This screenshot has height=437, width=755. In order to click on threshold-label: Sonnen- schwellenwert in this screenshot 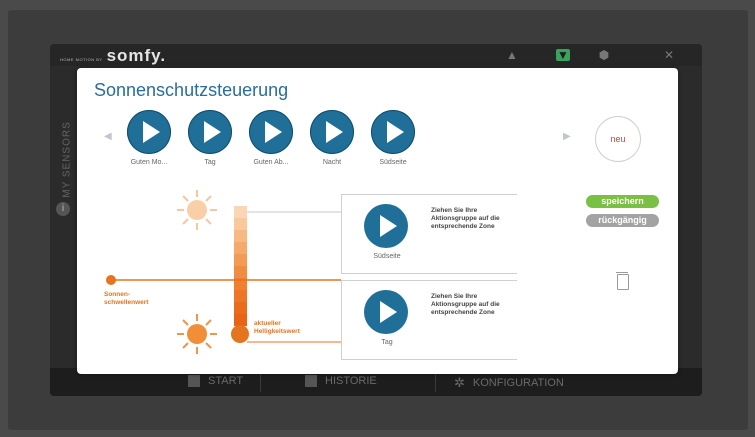, I will do `click(126, 298)`.